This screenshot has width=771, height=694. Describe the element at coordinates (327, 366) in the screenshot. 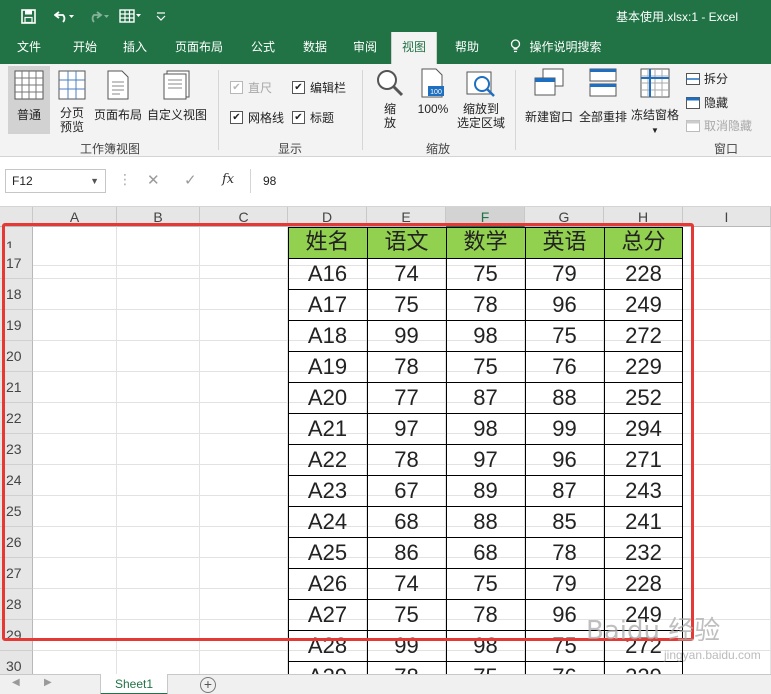

I see `table-cell: A19` at that location.